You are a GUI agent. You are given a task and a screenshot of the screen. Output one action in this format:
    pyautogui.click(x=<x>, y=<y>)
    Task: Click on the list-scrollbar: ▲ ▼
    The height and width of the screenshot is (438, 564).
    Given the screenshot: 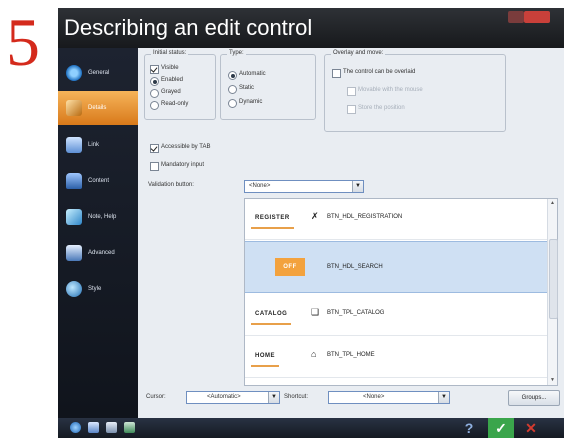 What is the action you would take?
    pyautogui.click(x=552, y=292)
    